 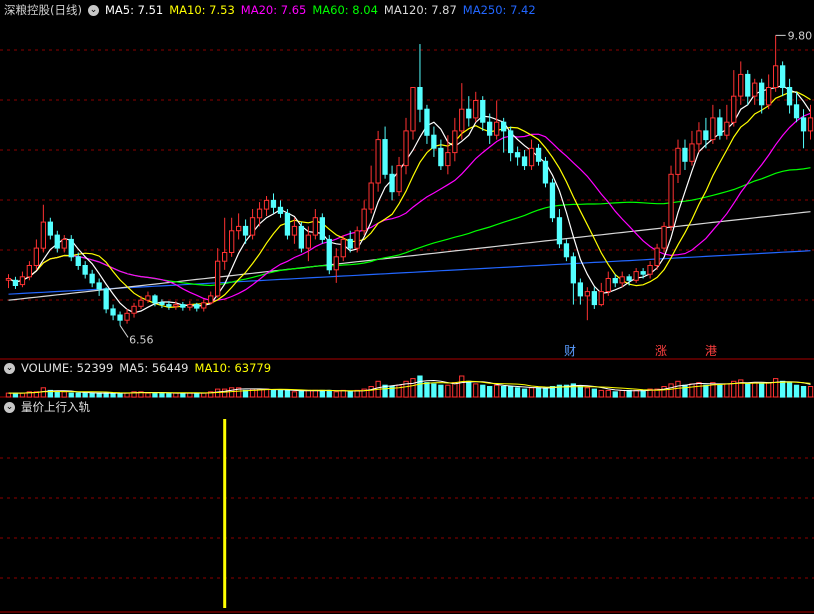 I want to click on ma120-label: MA120: 7.87, so click(x=420, y=10).